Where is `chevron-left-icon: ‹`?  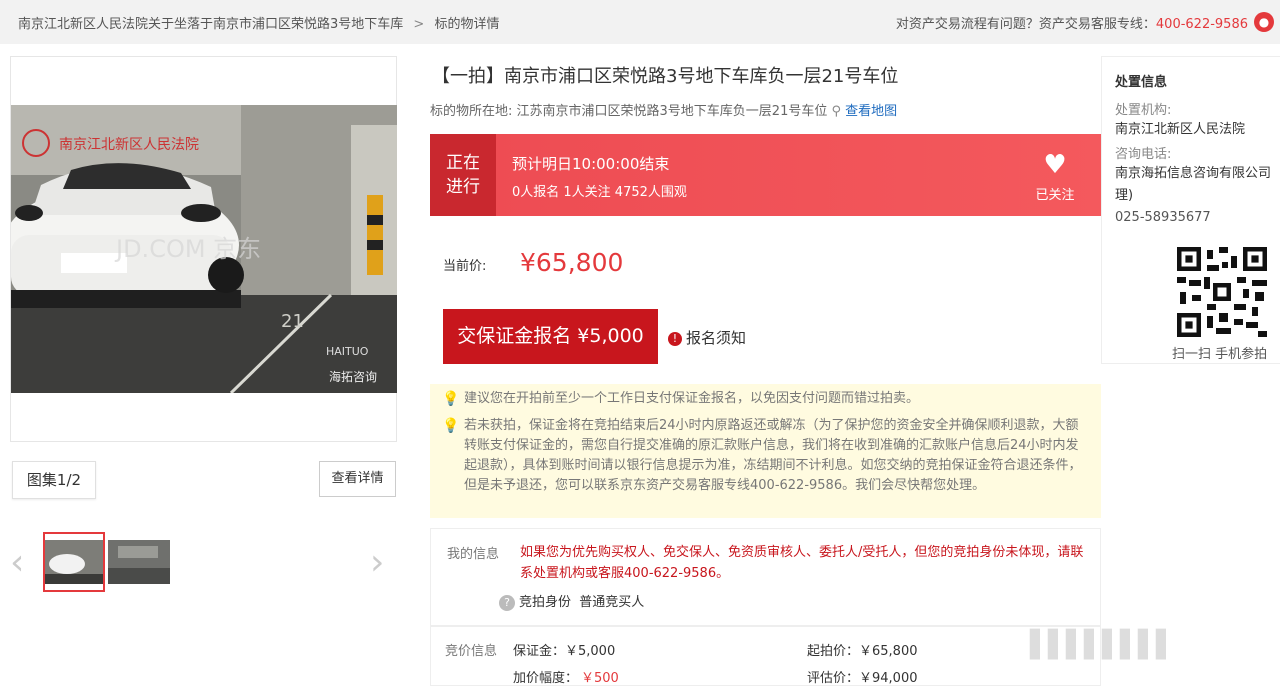
chevron-left-icon: ‹ is located at coordinates (17, 563).